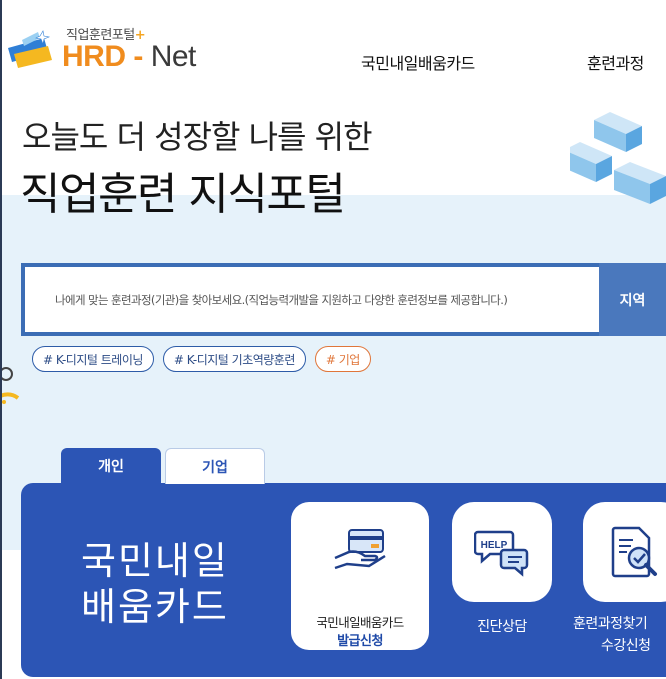 The width and height of the screenshot is (666, 679). I want to click on logo-hrd-text: HRD, so click(94, 56).